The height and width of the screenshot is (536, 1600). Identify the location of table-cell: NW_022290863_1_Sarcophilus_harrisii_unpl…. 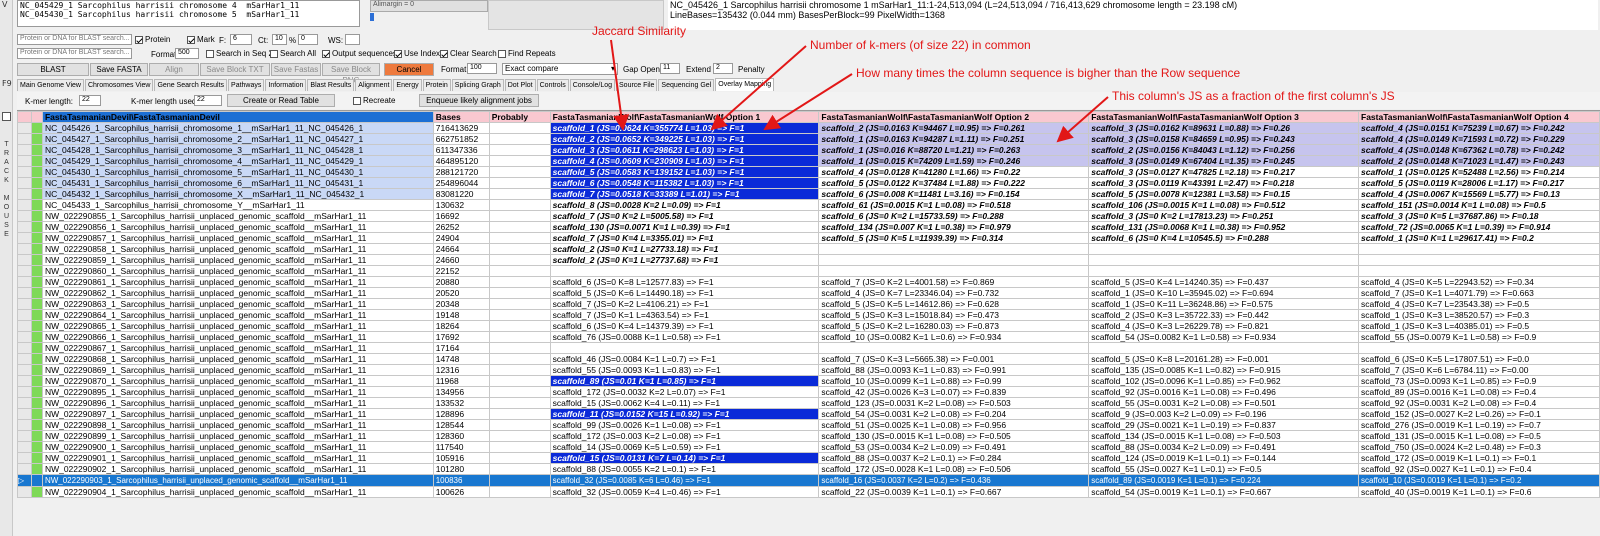
(237, 304).